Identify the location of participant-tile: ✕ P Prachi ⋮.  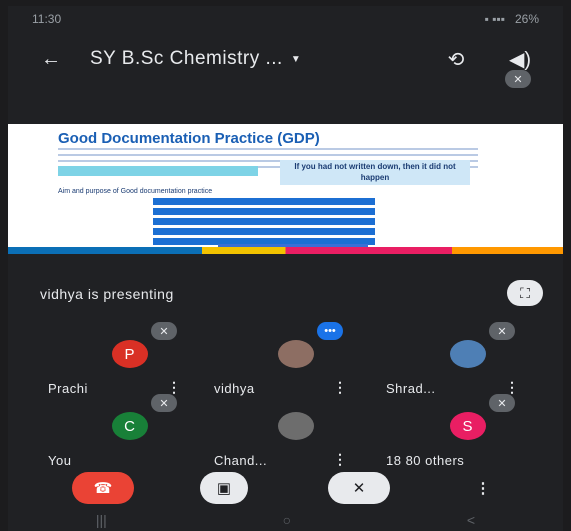
(129, 360).